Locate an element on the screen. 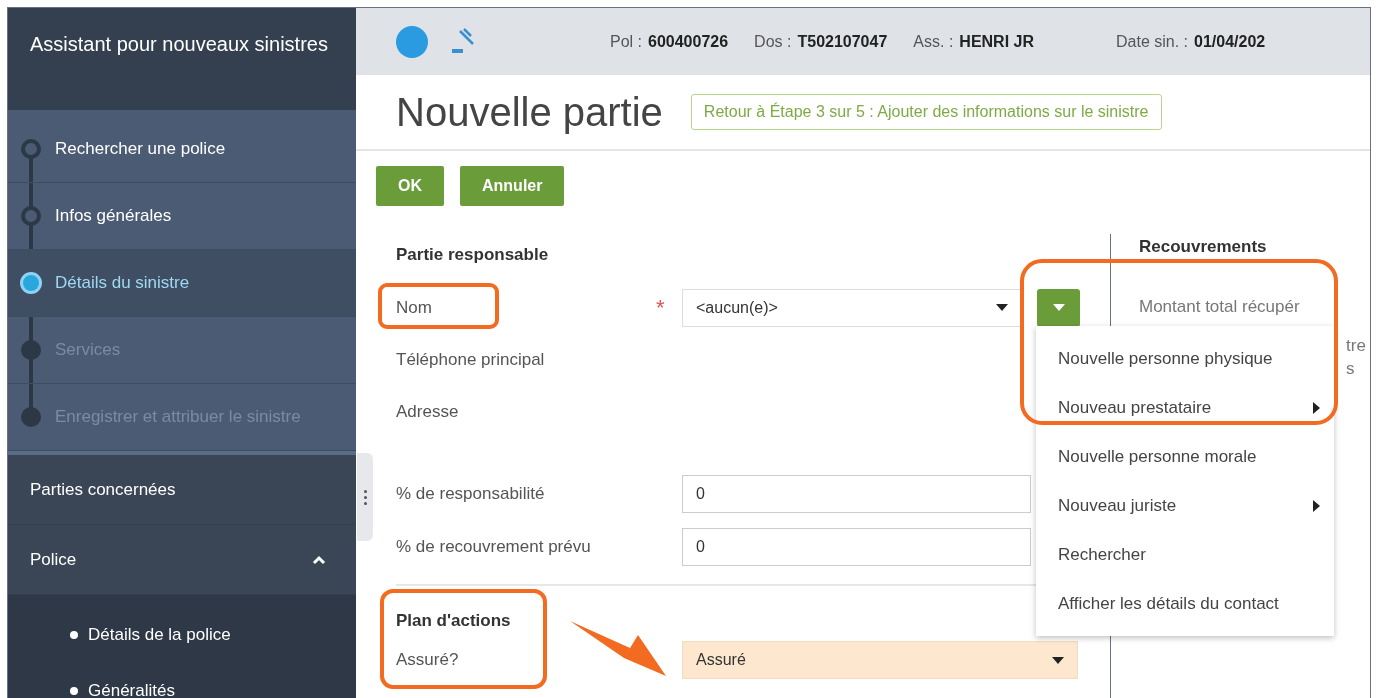 This screenshot has height=698, width=1380. field-value: 01/04/202 is located at coordinates (1230, 41).